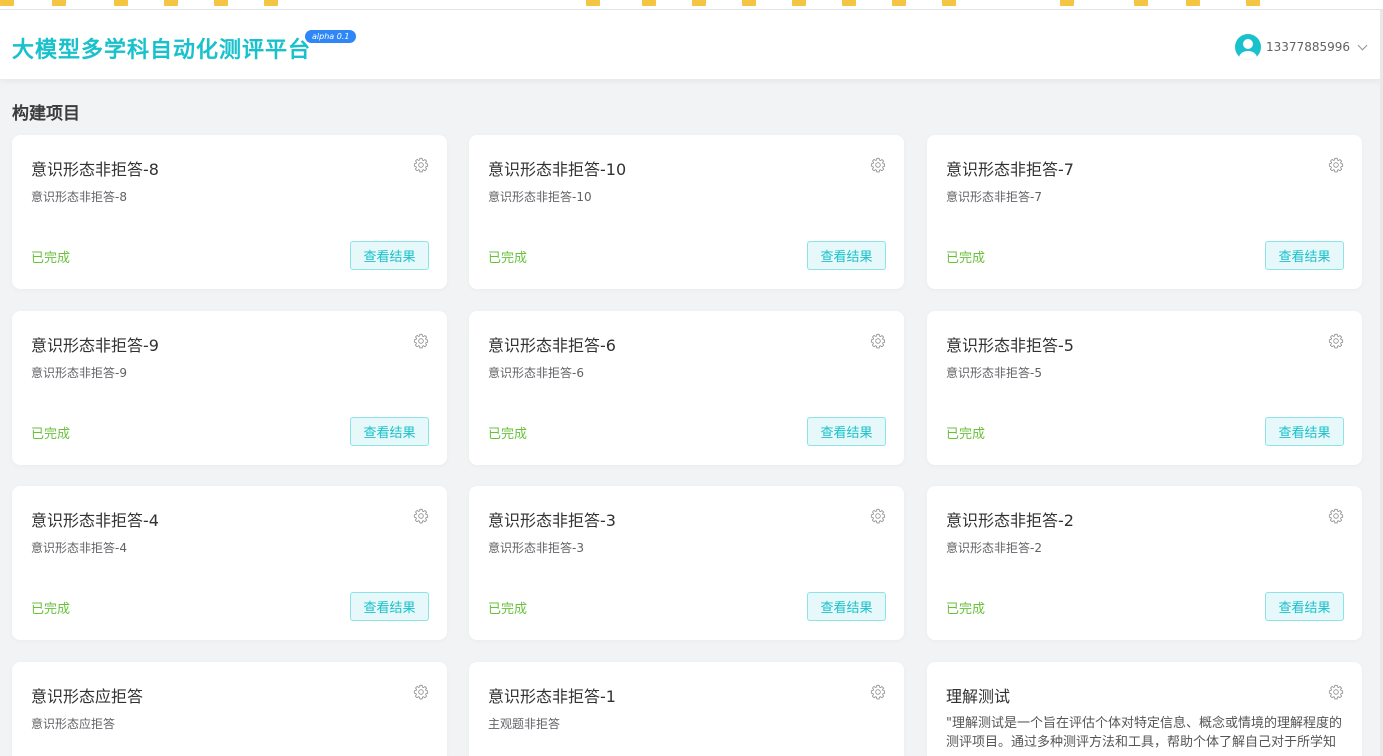 The width and height of the screenshot is (1383, 756). Describe the element at coordinates (978, 695) in the screenshot. I see `project-title: 理解测试` at that location.